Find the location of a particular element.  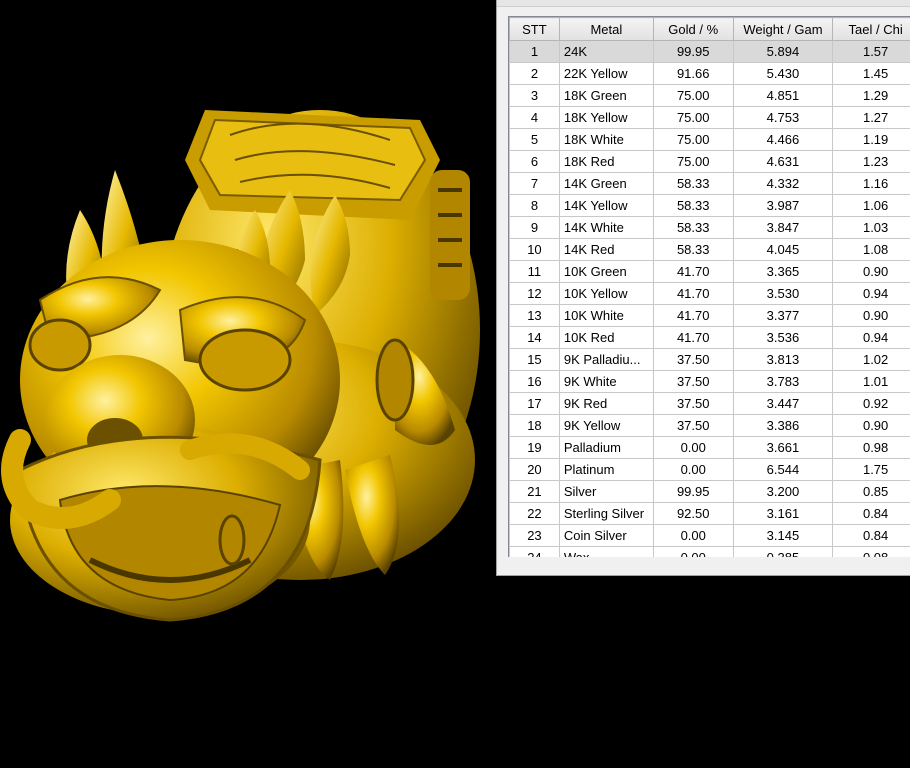

table-row: 2 22K Yellow 91.66 5.430 1.45 is located at coordinates (709, 73).